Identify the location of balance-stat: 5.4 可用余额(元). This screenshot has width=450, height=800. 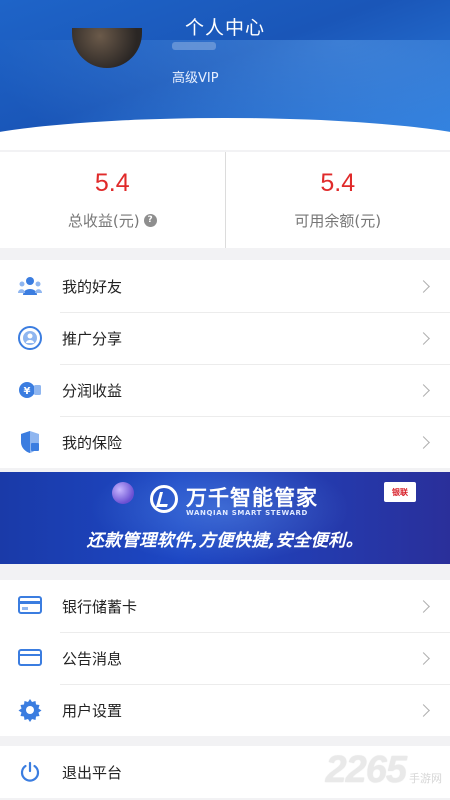
(337, 200).